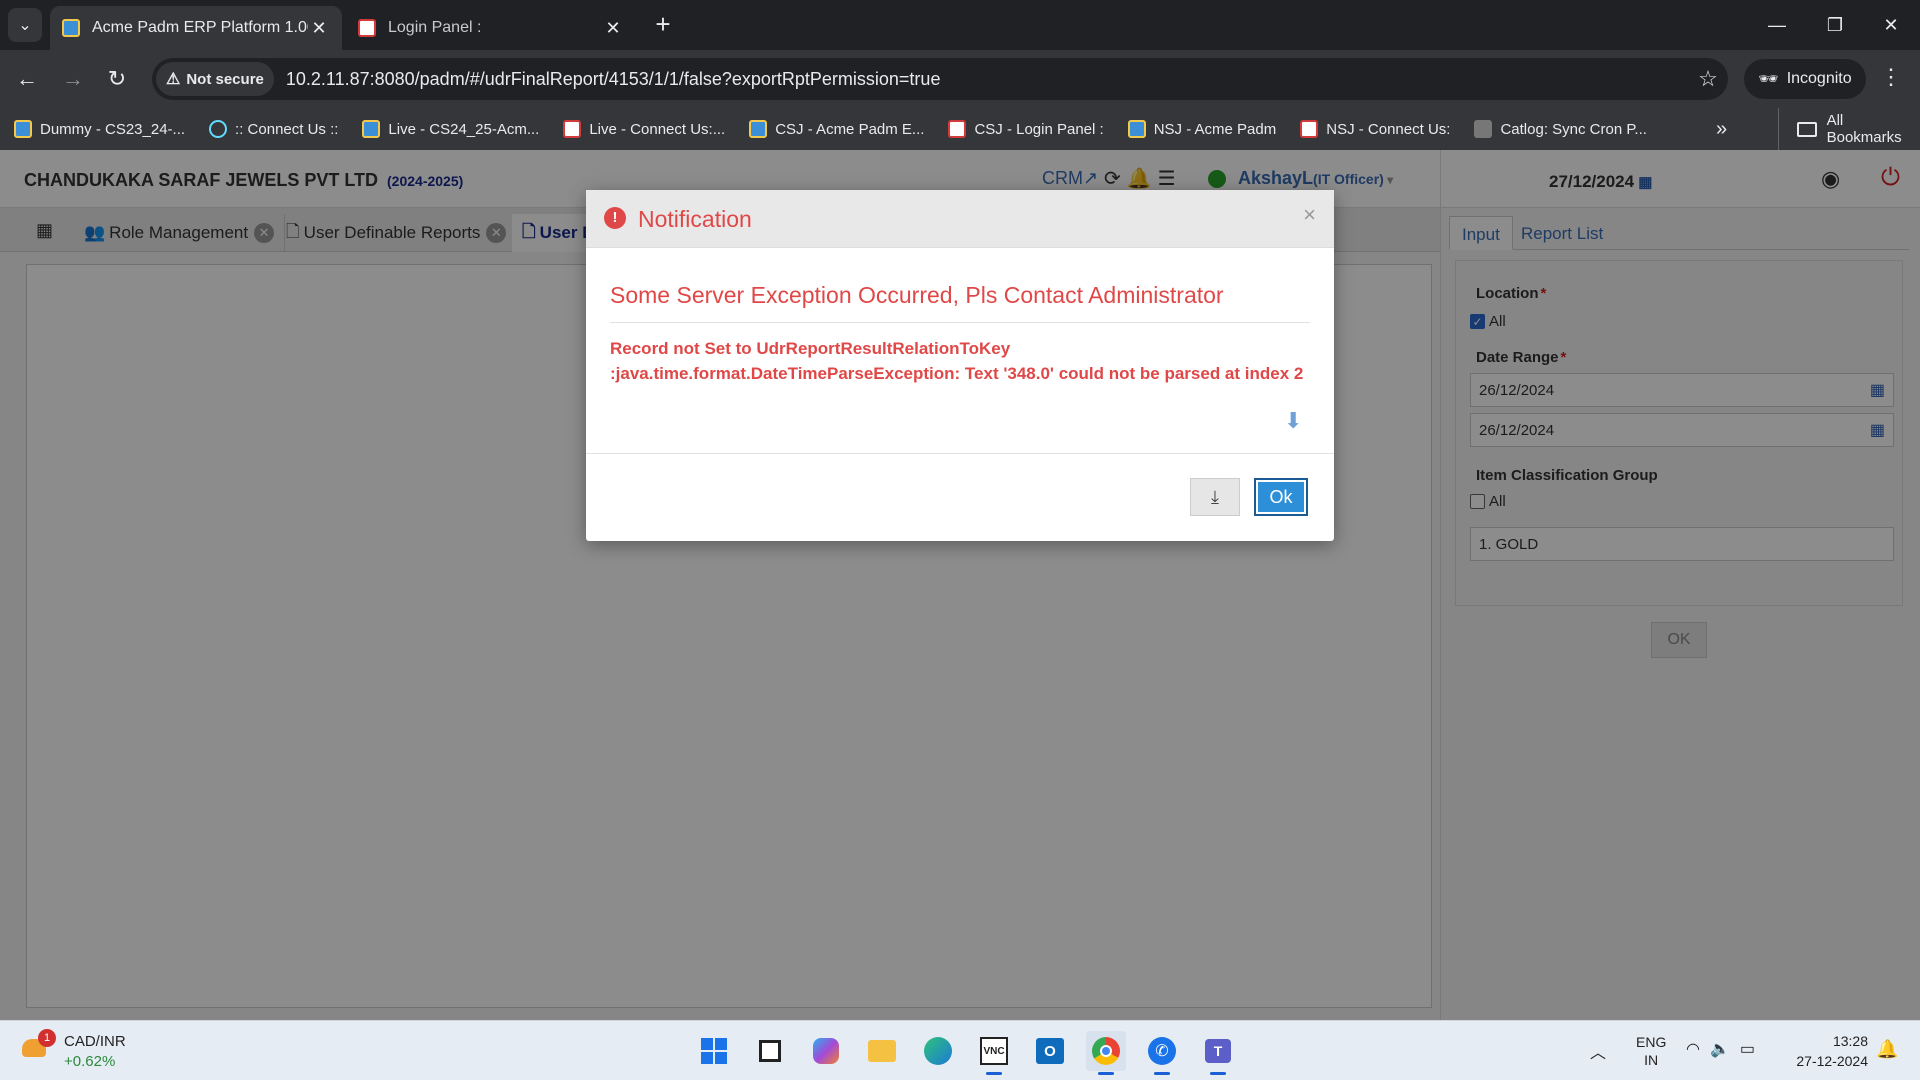 The height and width of the screenshot is (1080, 1920). I want to click on incognito-label: Incognito, so click(1819, 78).